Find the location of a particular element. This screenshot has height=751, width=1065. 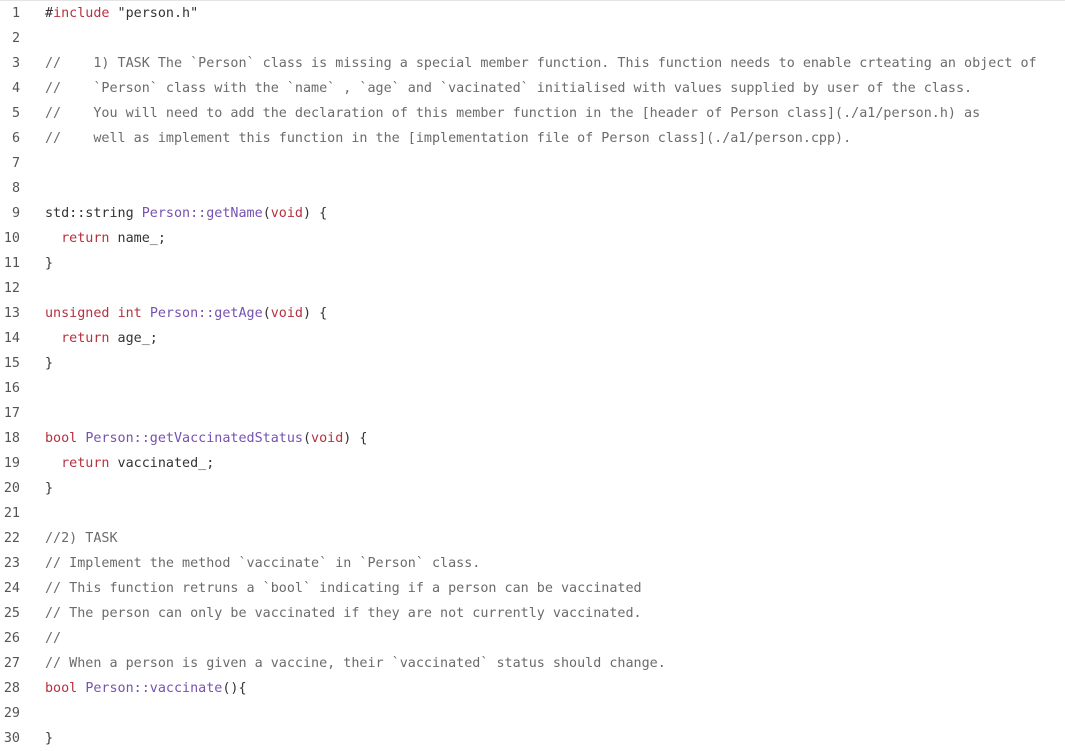

line-number: 26 is located at coordinates (11, 638).